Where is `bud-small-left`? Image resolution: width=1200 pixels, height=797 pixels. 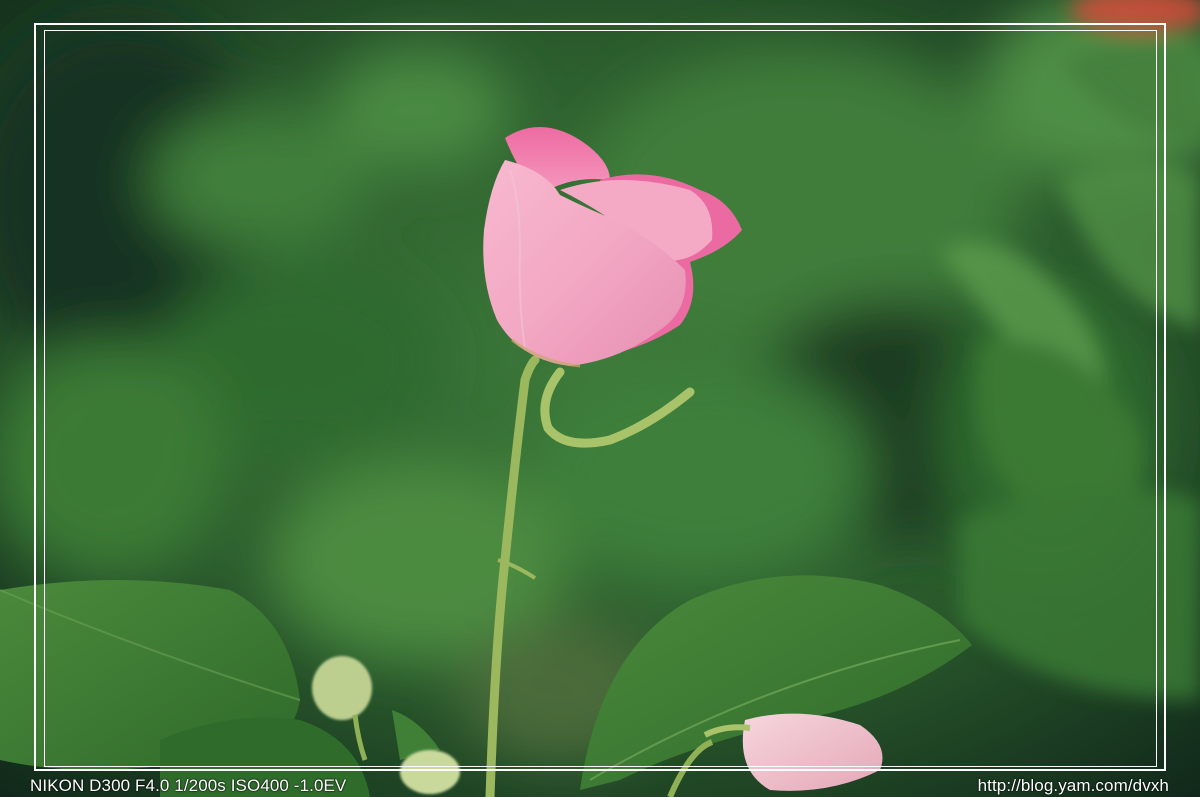
bud-small-left is located at coordinates (342, 688).